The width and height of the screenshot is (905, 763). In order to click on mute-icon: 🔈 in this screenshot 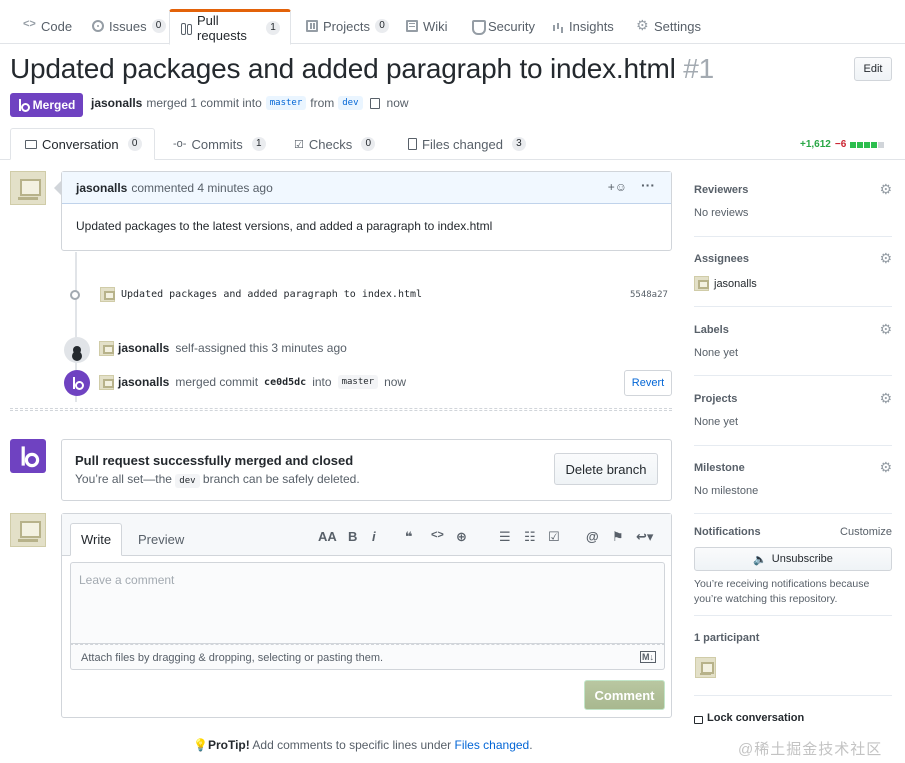, I will do `click(760, 559)`.